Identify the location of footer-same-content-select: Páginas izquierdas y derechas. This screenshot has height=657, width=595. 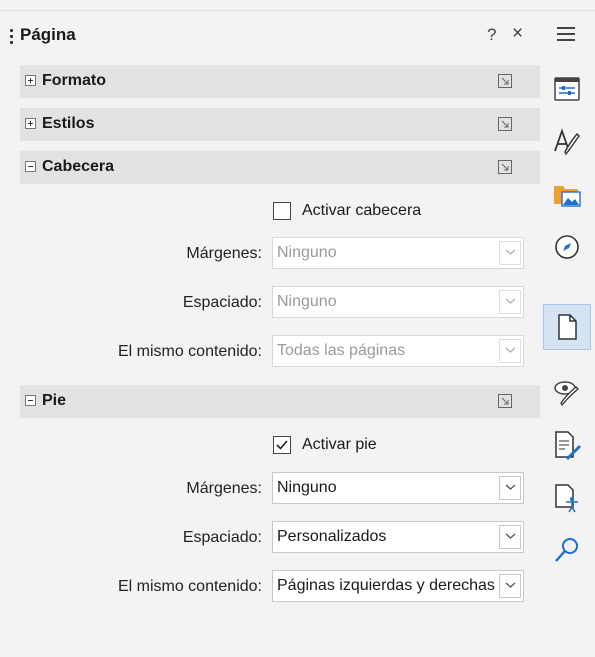
(398, 586).